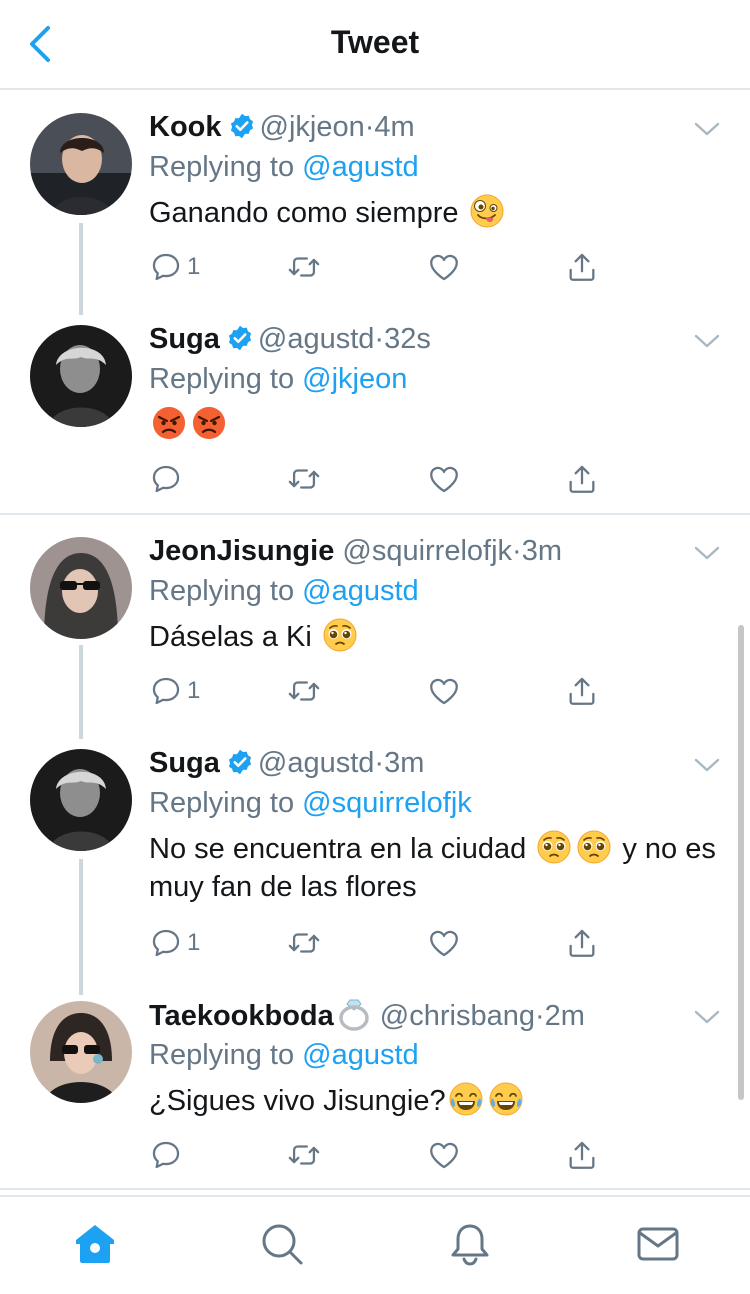  Describe the element at coordinates (354, 1015) in the screenshot. I see `ring-icon` at that location.